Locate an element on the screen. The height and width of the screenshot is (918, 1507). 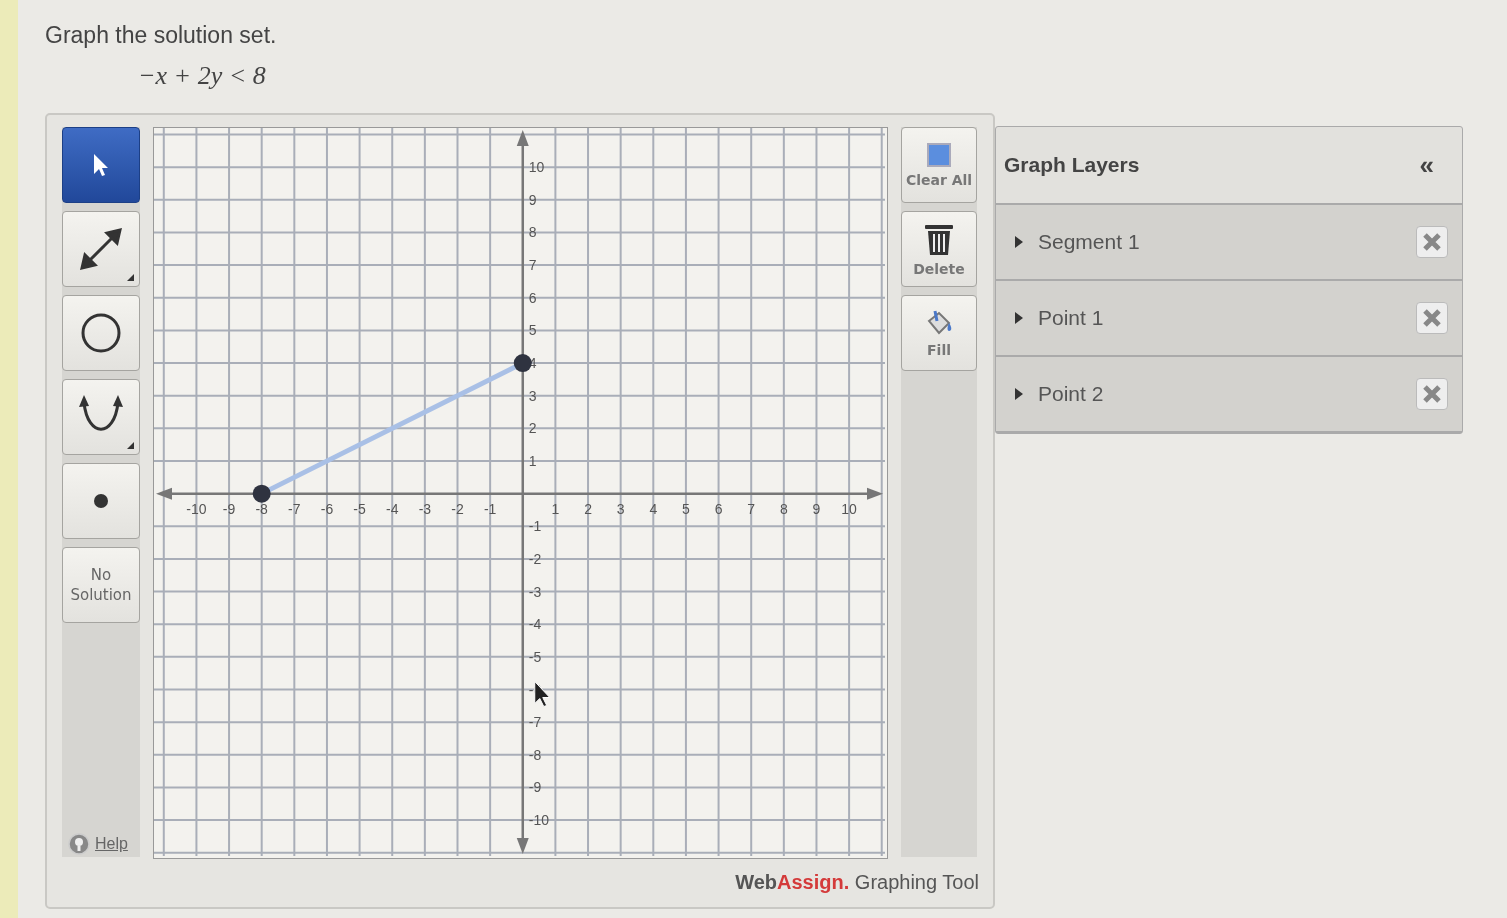
panel-title: Graph Layers is located at coordinates (1072, 165).